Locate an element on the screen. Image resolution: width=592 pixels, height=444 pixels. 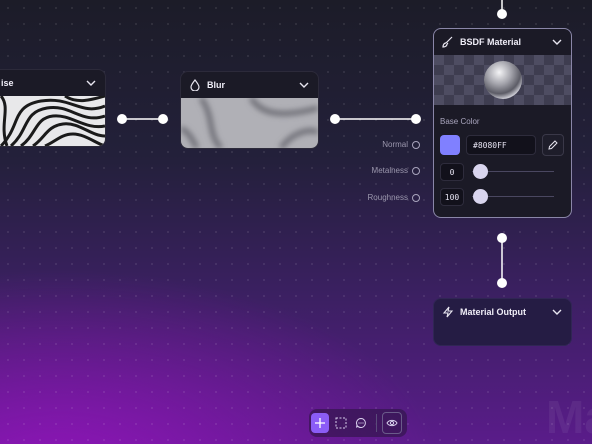
roughness-input-socket is located at coordinates (416, 198).